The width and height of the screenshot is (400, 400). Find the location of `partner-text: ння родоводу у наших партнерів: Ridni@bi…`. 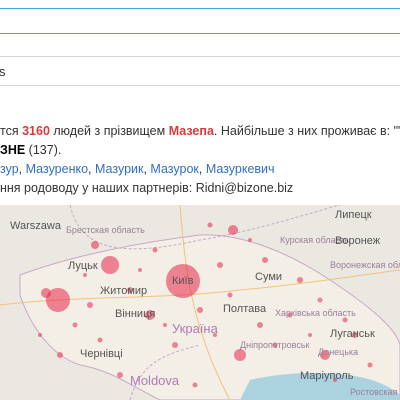

partner-text: ння родоводу у наших партнерів: Ridni@bi… is located at coordinates (147, 188).